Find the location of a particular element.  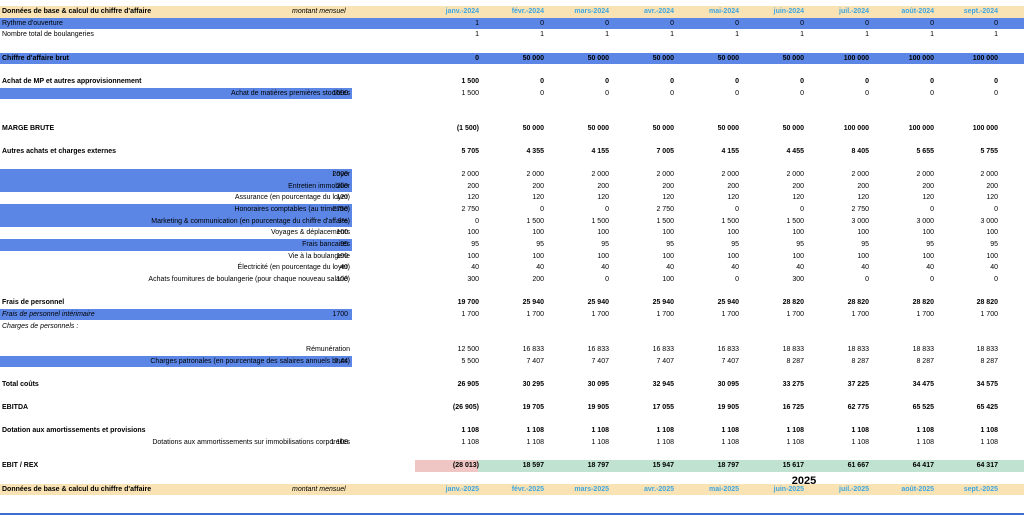

row-label: Rémunération is located at coordinates (328, 350).